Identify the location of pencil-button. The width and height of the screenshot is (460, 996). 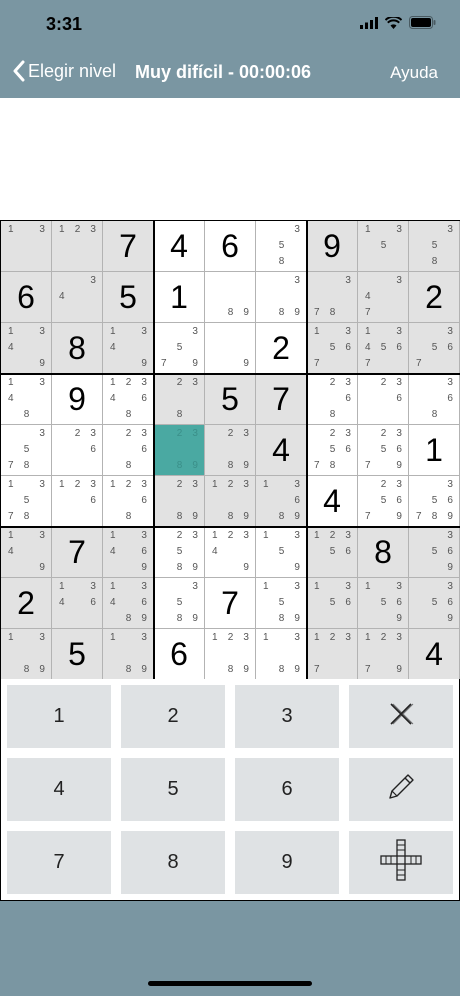
(401, 789).